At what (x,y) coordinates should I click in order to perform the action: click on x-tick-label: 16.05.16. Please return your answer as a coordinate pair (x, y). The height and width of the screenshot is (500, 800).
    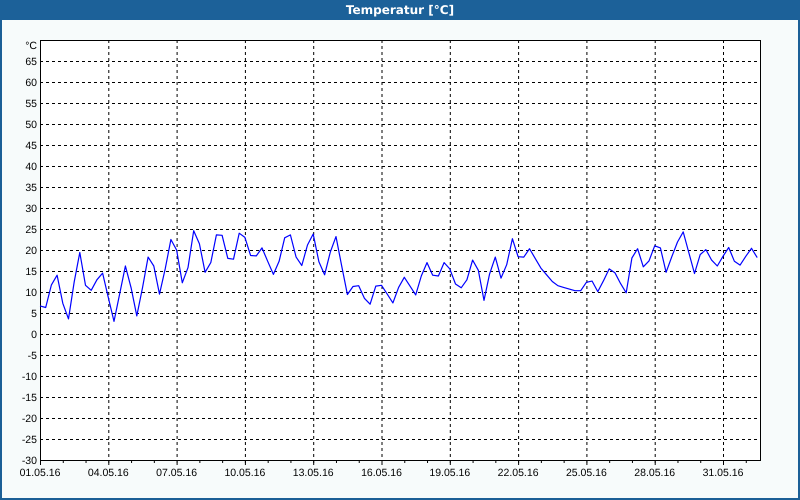
    Looking at the image, I should click on (381, 473).